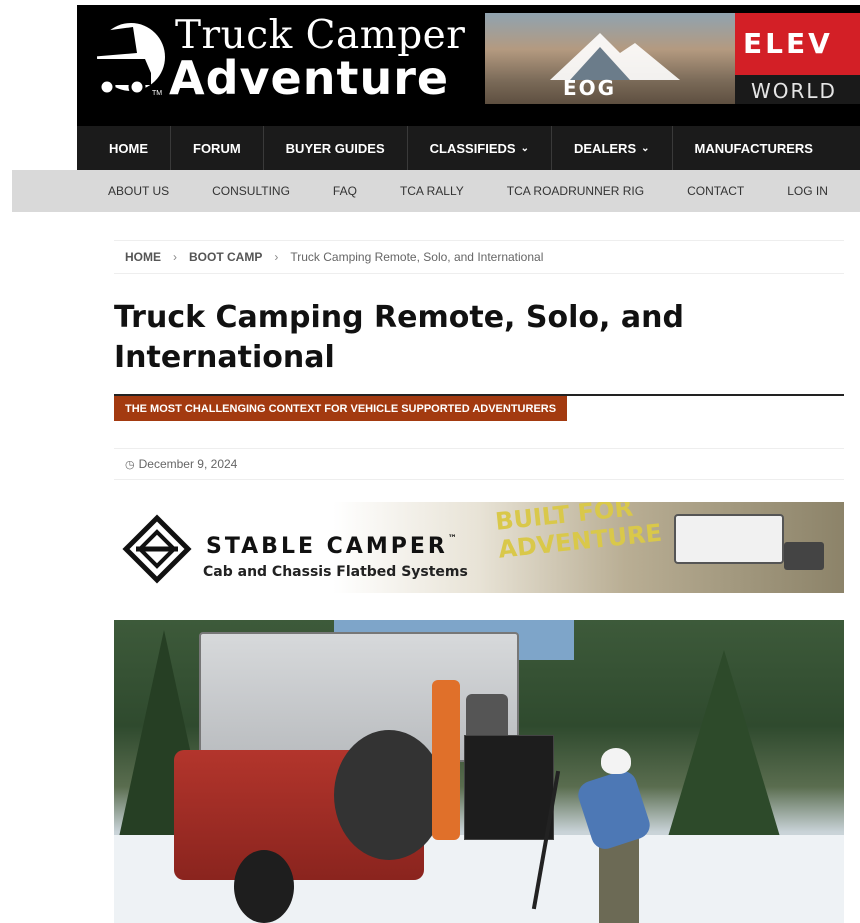 The image size is (860, 923). Describe the element at coordinates (590, 88) in the screenshot. I see `banner-eog-text: EOG` at that location.